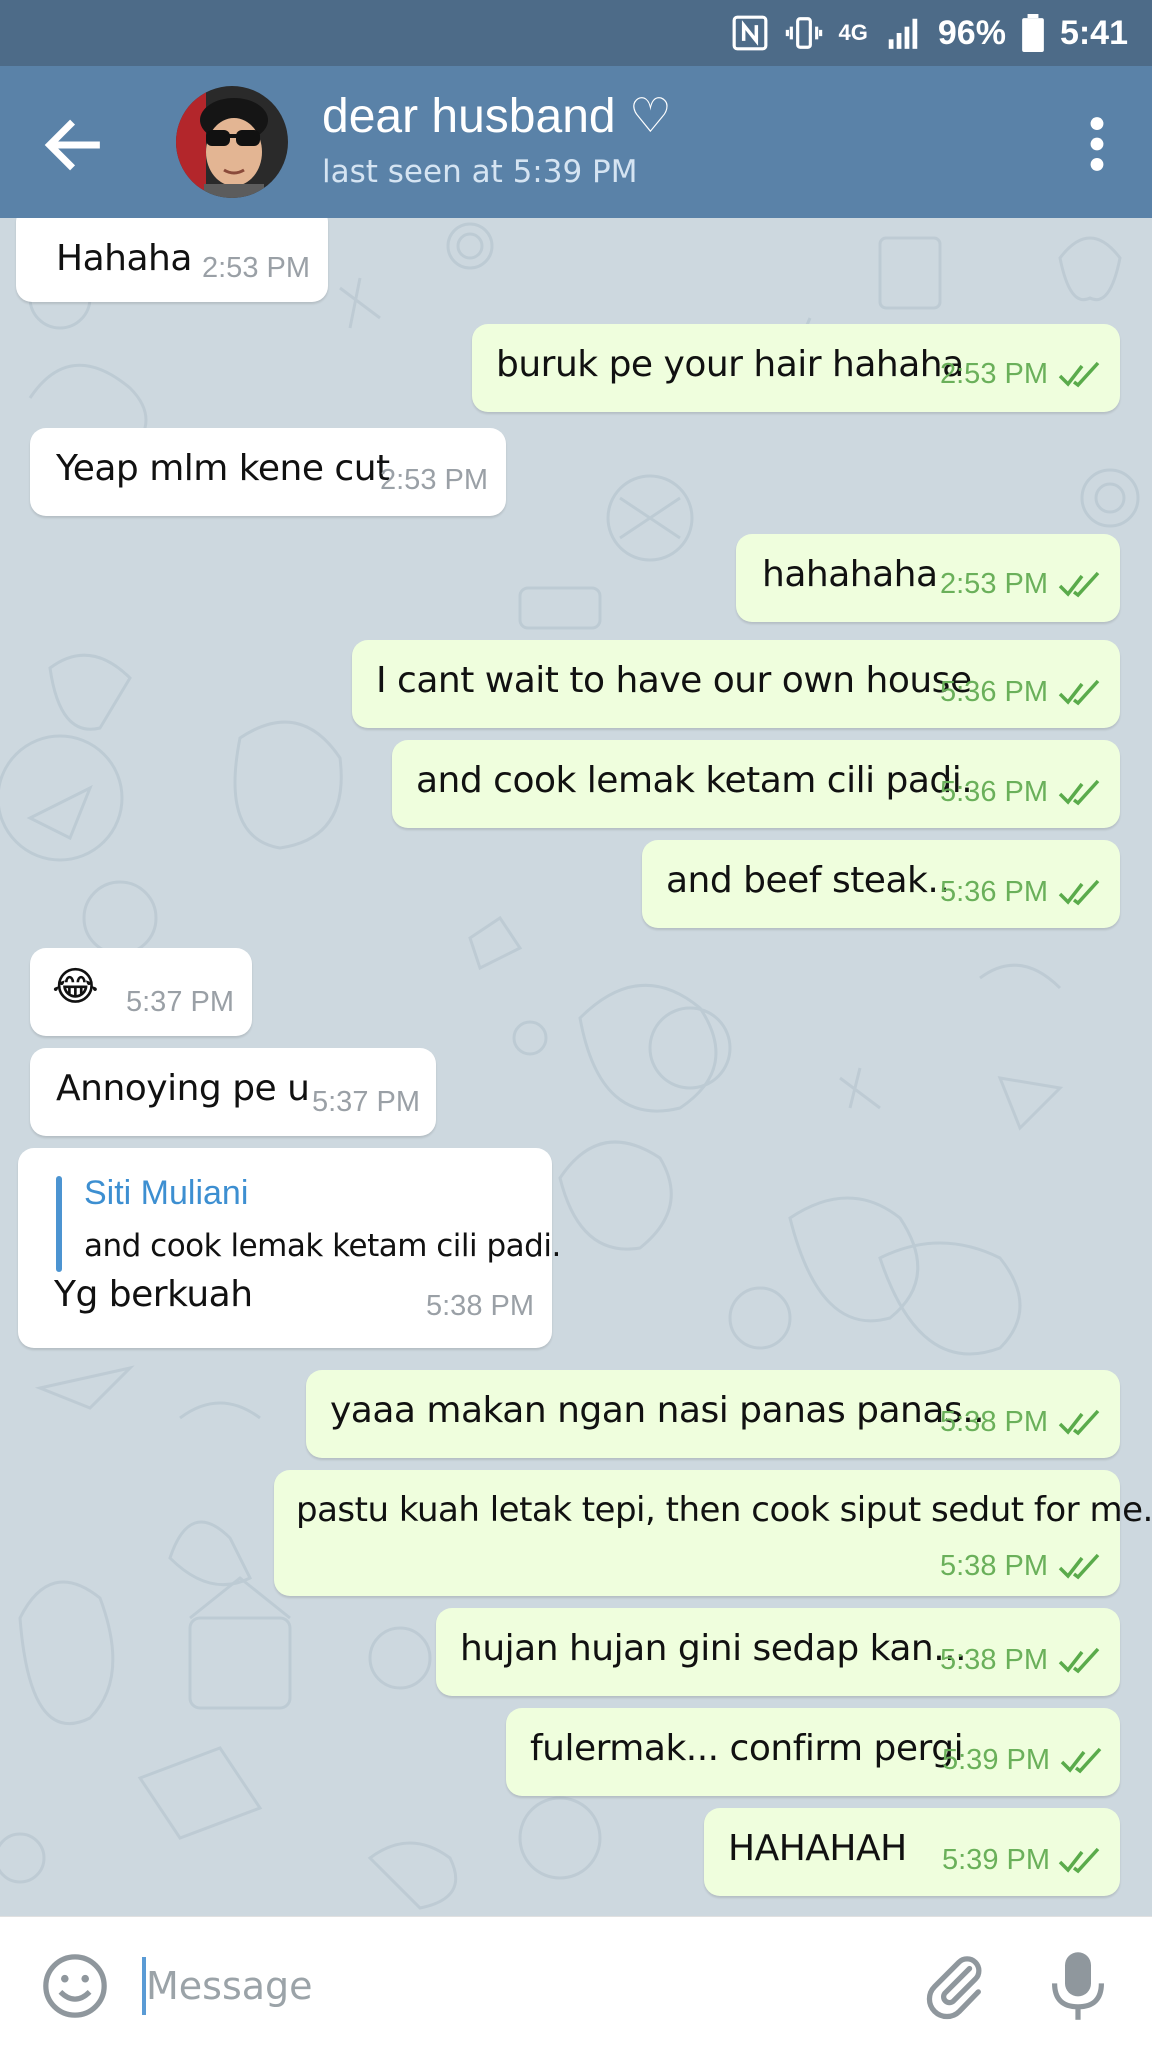  What do you see at coordinates (912, 1852) in the screenshot?
I see `message-bubble-outgoing: HAHAHAH 5:39 PM` at bounding box center [912, 1852].